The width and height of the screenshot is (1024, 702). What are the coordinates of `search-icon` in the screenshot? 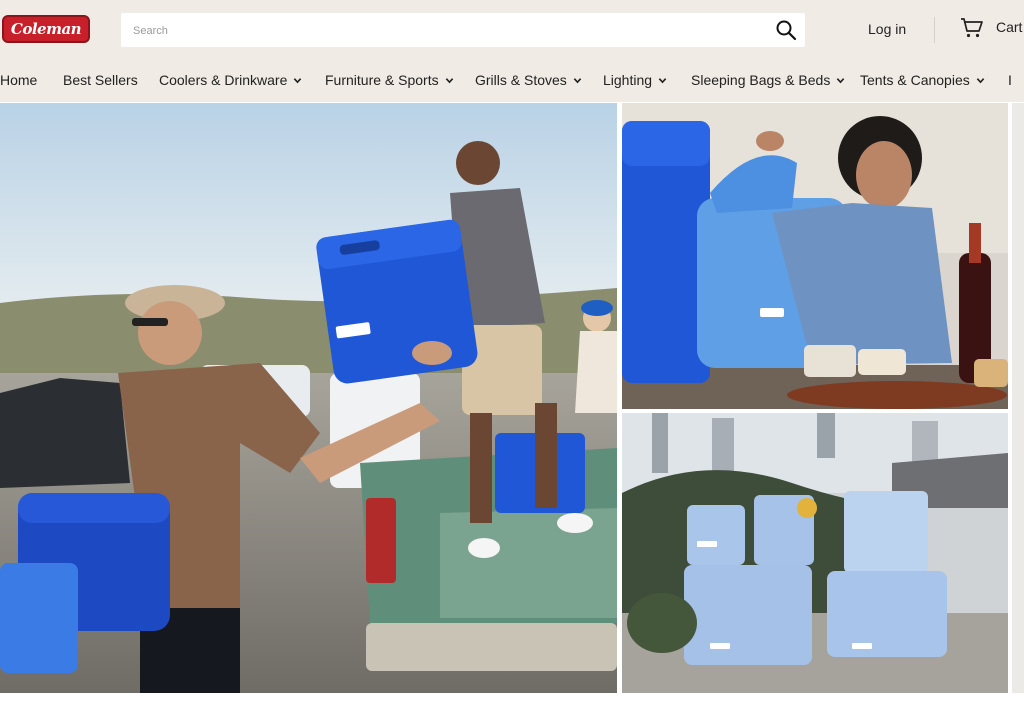 It's located at (786, 30).